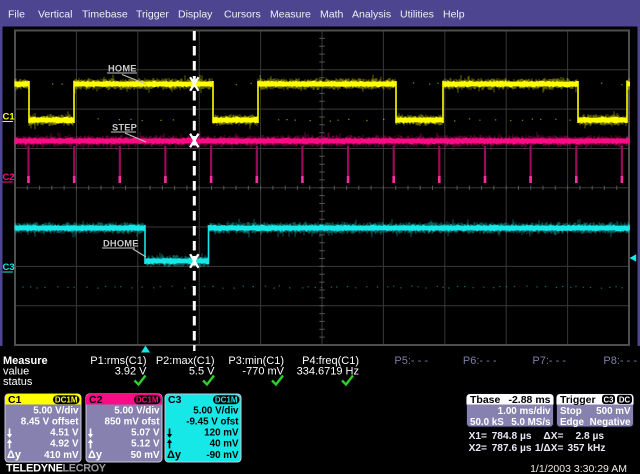 The width and height of the screenshot is (640, 474). What do you see at coordinates (105, 15) in the screenshot?
I see `svg-text: Timebase` at bounding box center [105, 15].